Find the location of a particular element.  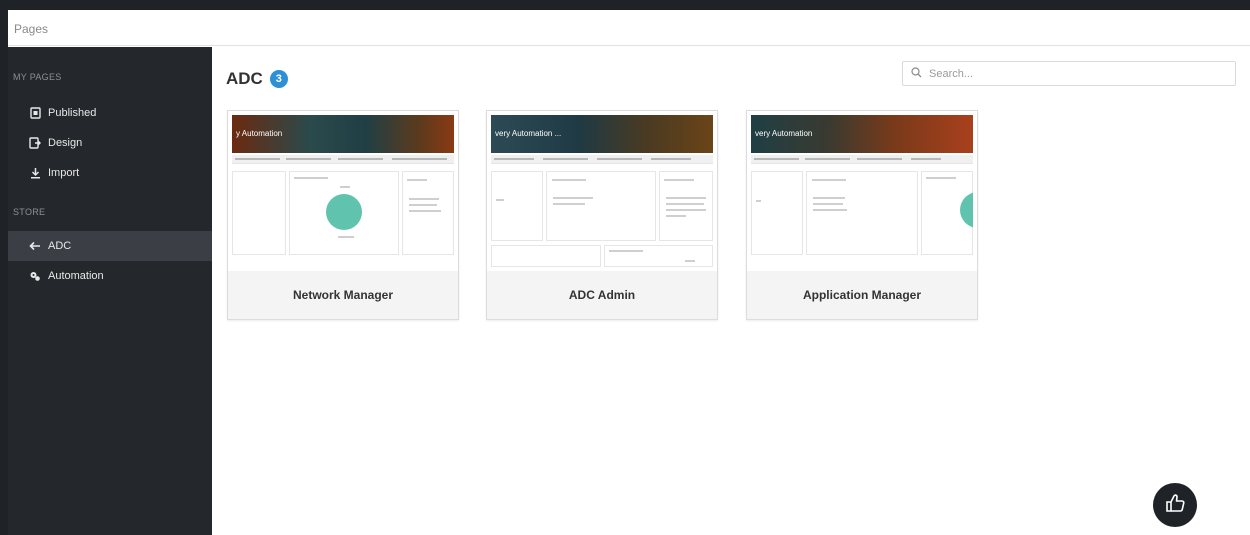

sidebar-item-label: Import is located at coordinates (64, 173).